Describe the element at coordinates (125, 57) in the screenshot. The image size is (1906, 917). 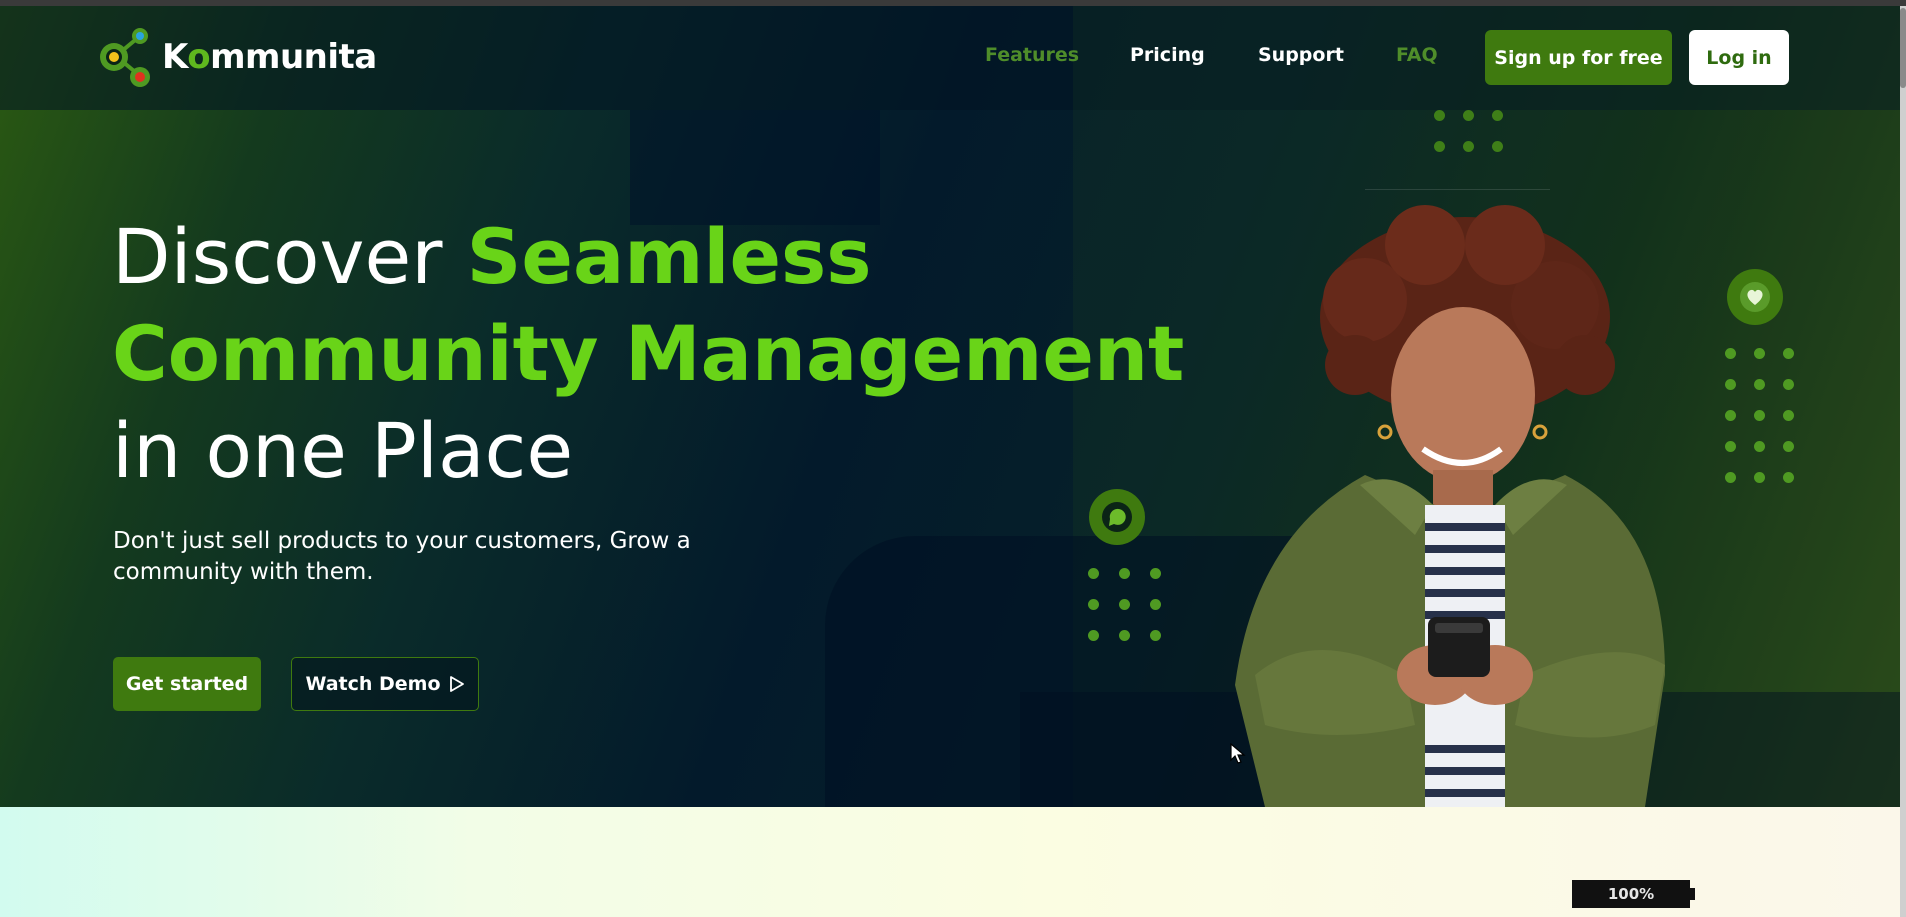
I see `molecule-logo-icon` at that location.